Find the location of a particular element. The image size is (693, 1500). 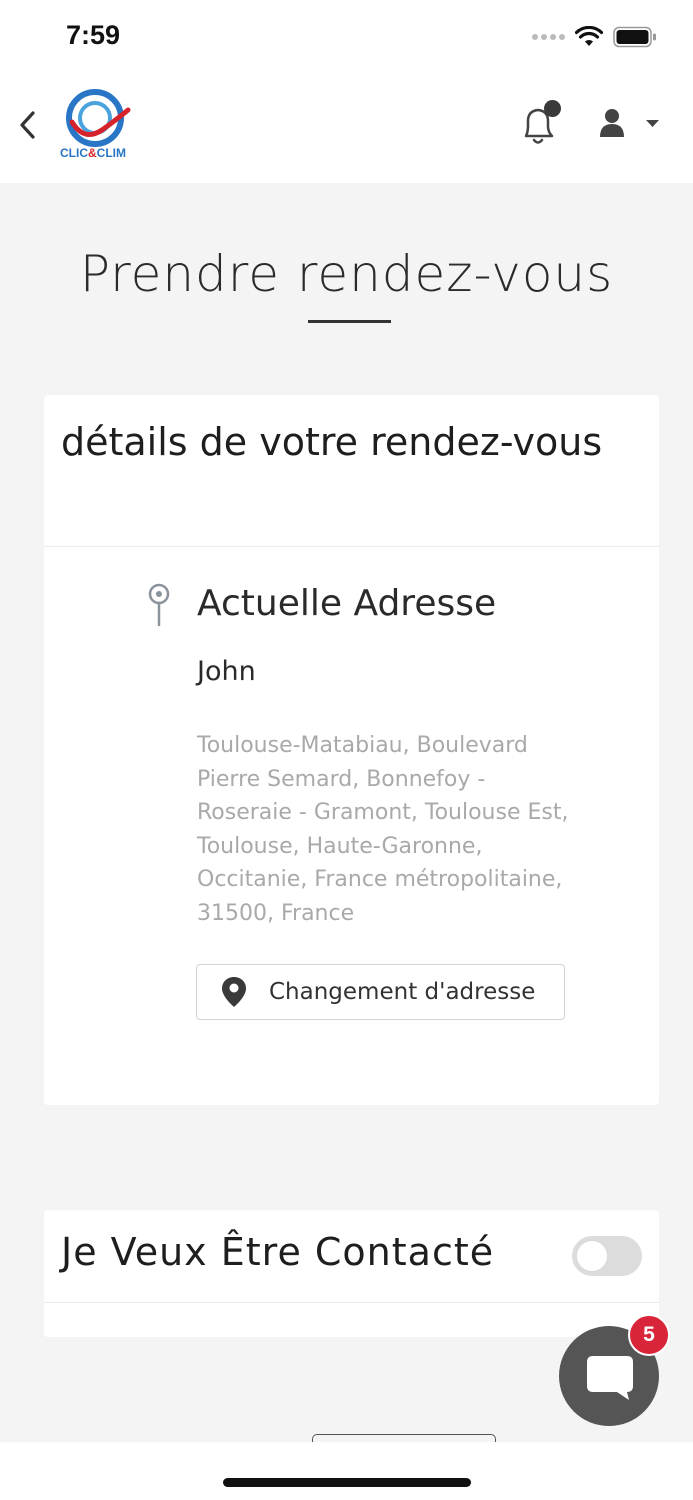

wifi-icon is located at coordinates (589, 36).